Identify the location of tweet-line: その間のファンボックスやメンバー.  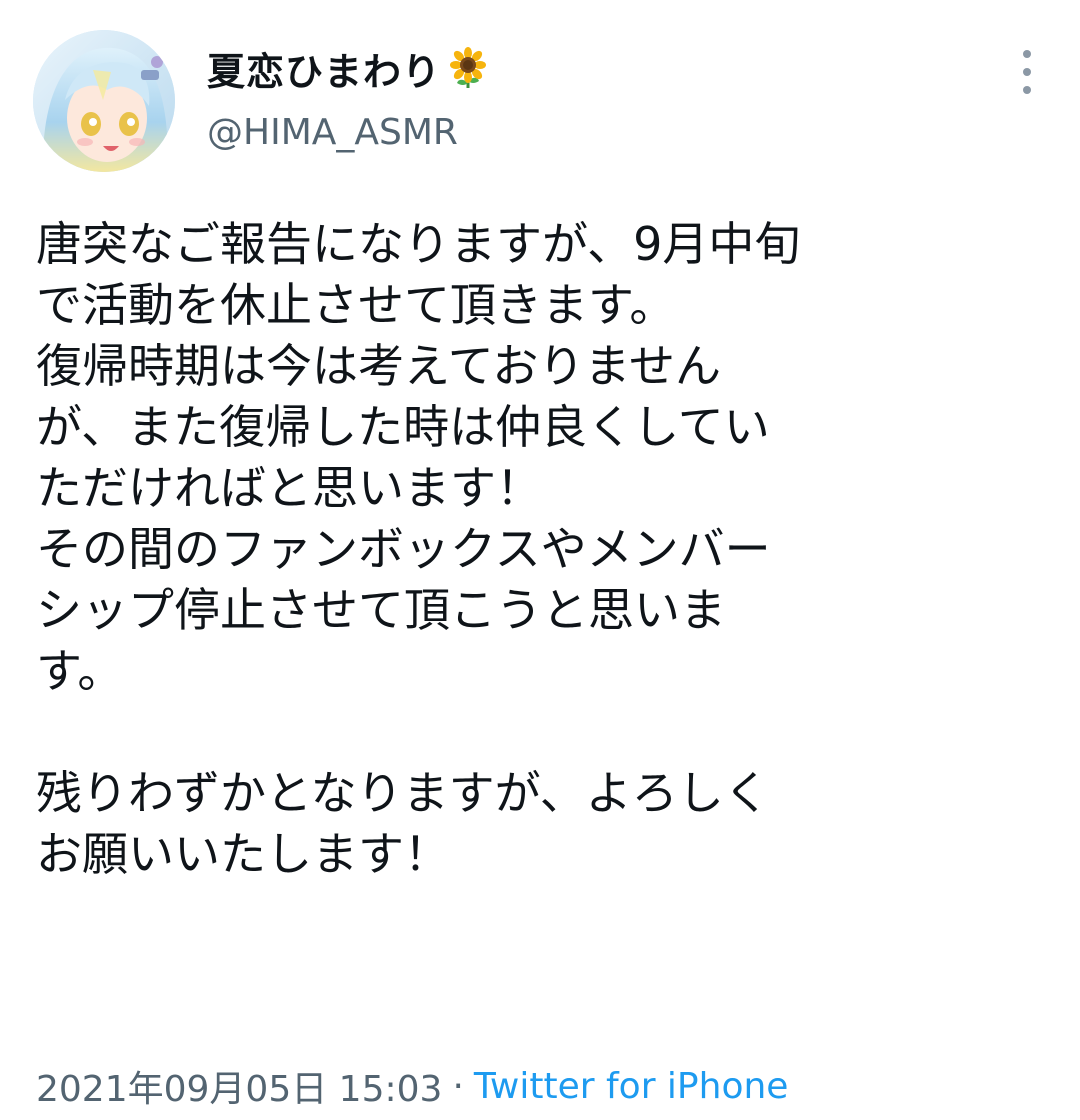
(403, 549).